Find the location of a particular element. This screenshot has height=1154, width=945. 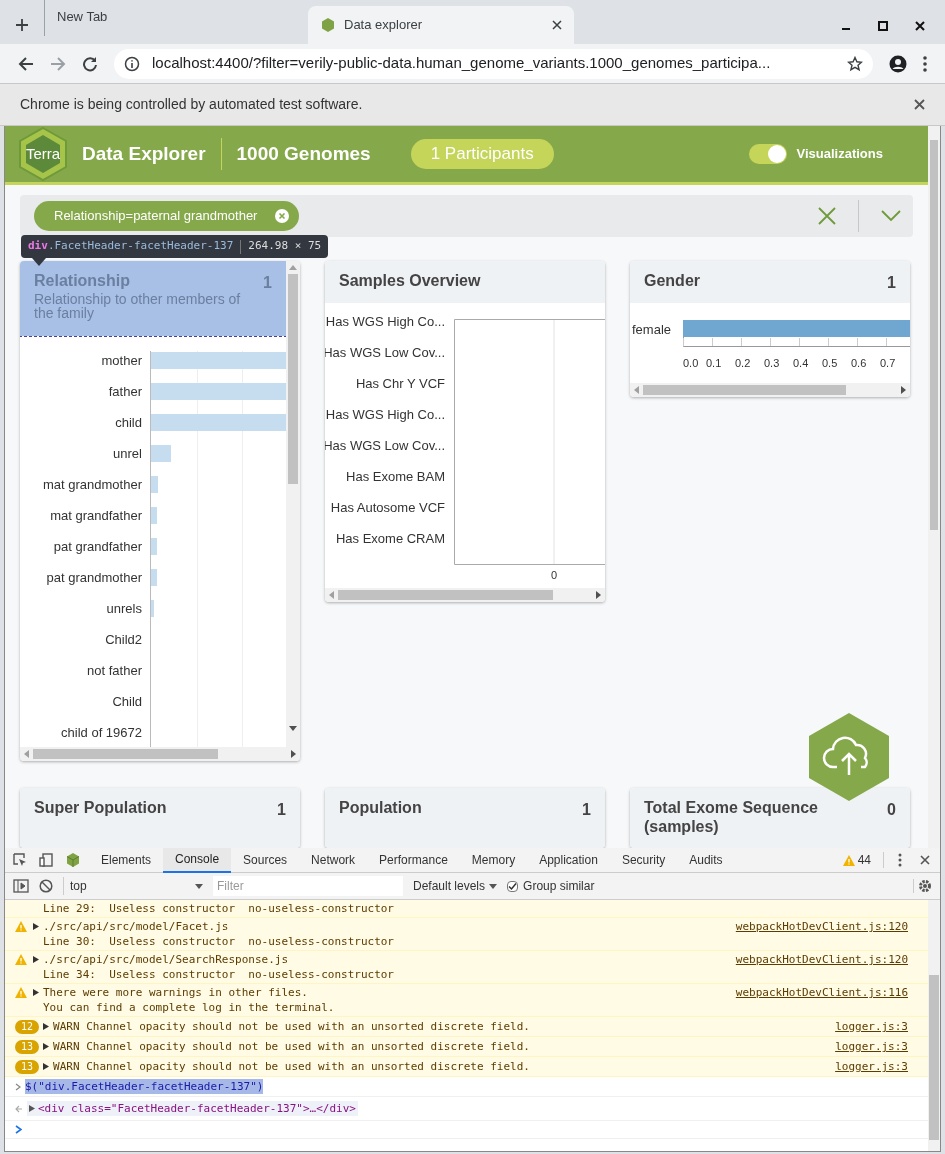

group-similar-checkbox is located at coordinates (513, 886).